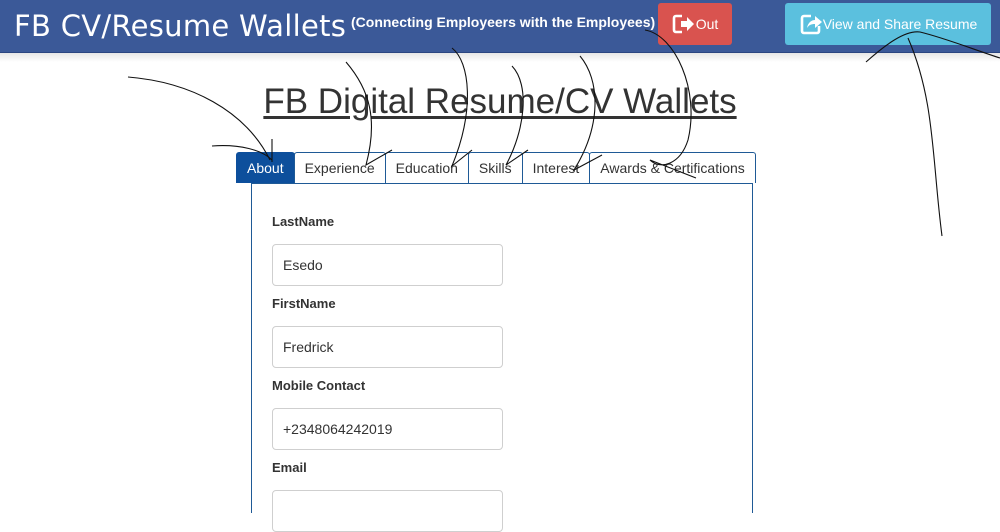 This screenshot has width=1000, height=532. I want to click on logout-button: Out, so click(695, 24).